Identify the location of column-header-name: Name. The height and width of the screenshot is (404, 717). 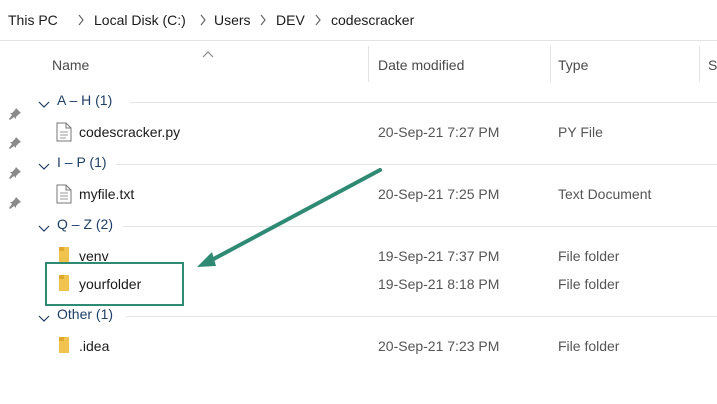
(70, 65).